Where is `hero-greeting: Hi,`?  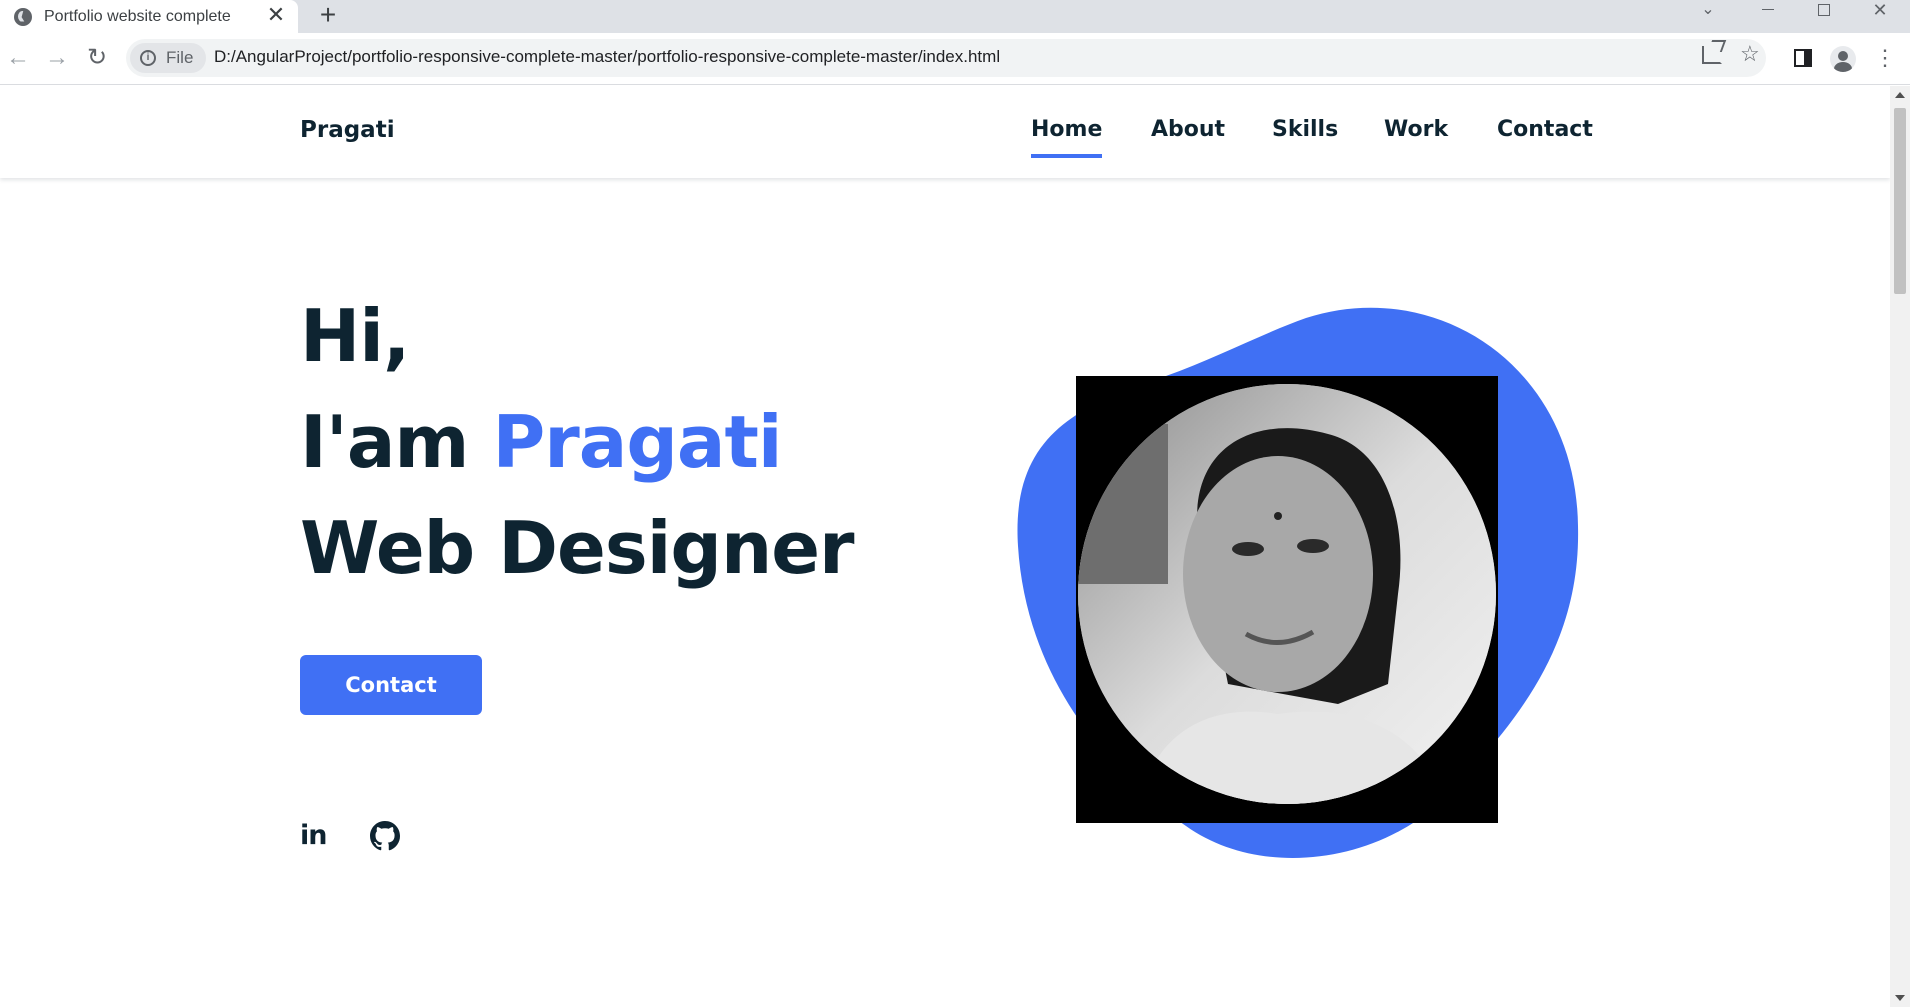 hero-greeting: Hi, is located at coordinates (355, 336).